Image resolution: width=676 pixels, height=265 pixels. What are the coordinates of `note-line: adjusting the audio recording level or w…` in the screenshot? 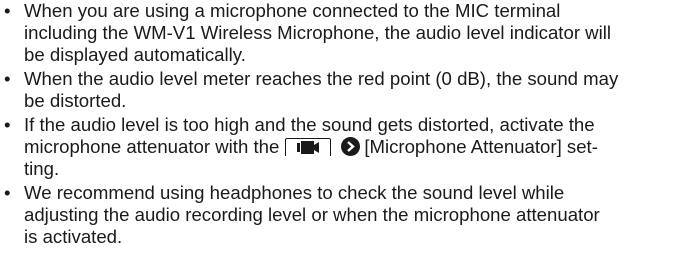 It's located at (312, 214).